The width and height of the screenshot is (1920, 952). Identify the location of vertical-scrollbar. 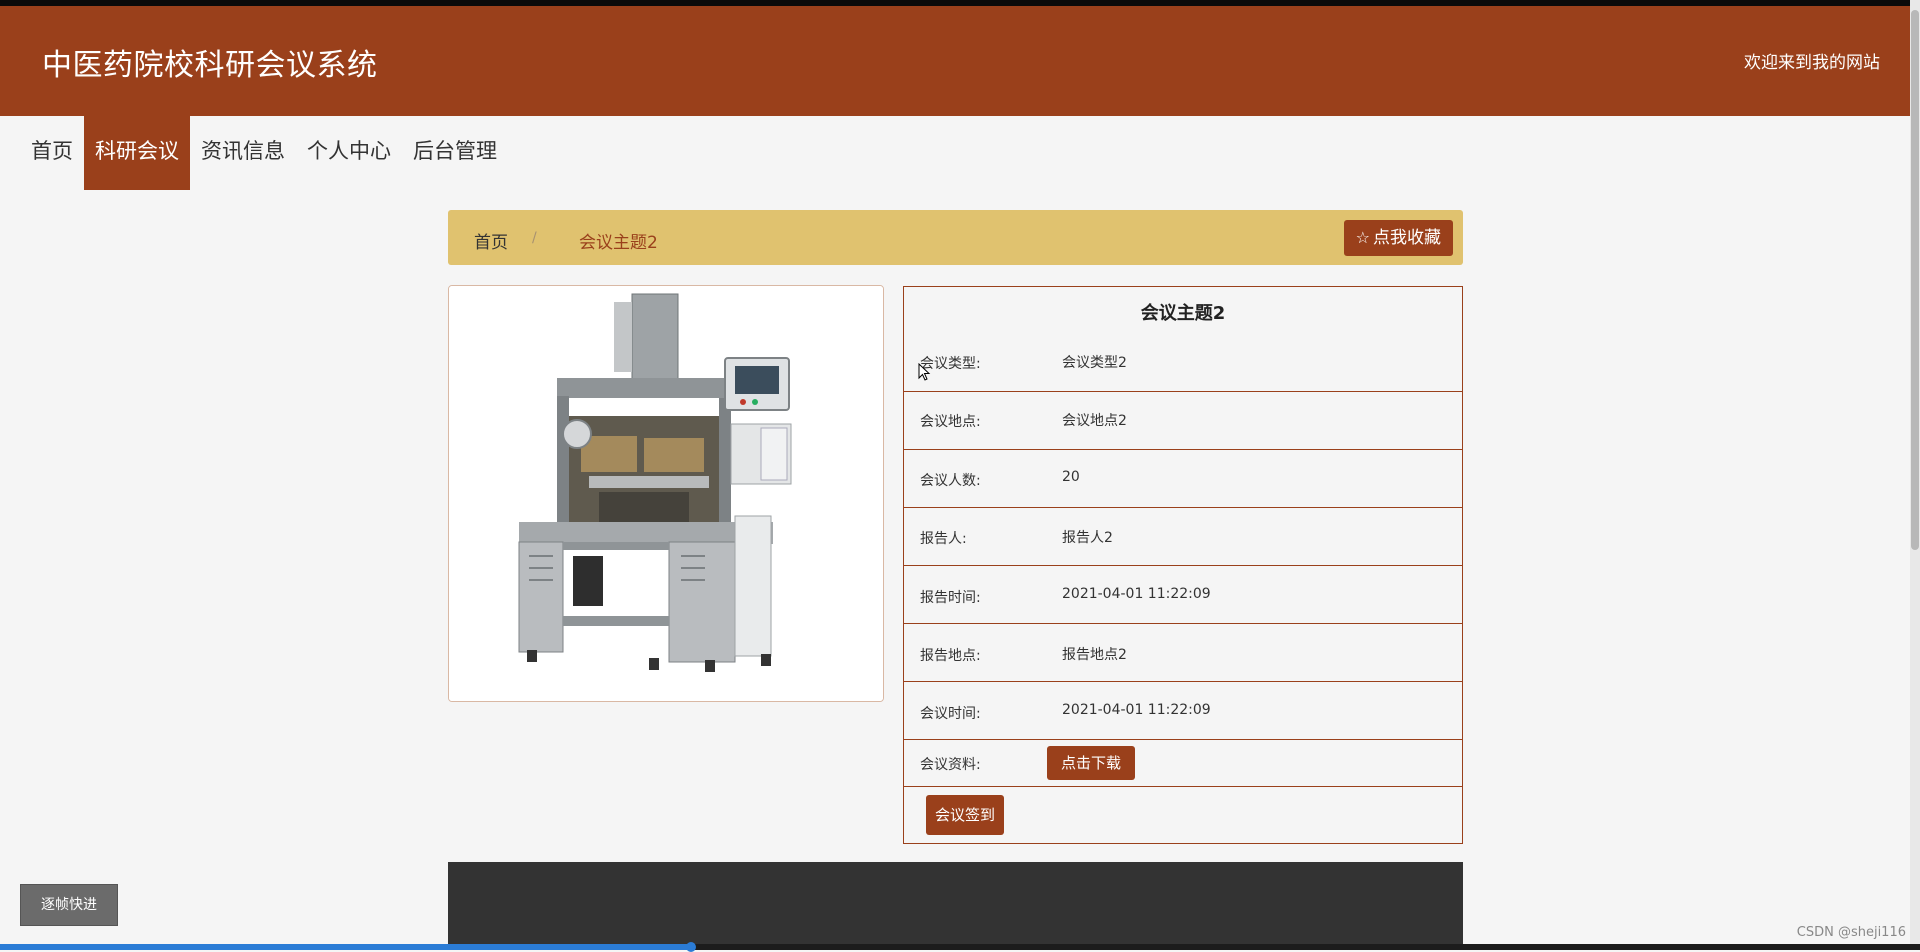
(1915, 475).